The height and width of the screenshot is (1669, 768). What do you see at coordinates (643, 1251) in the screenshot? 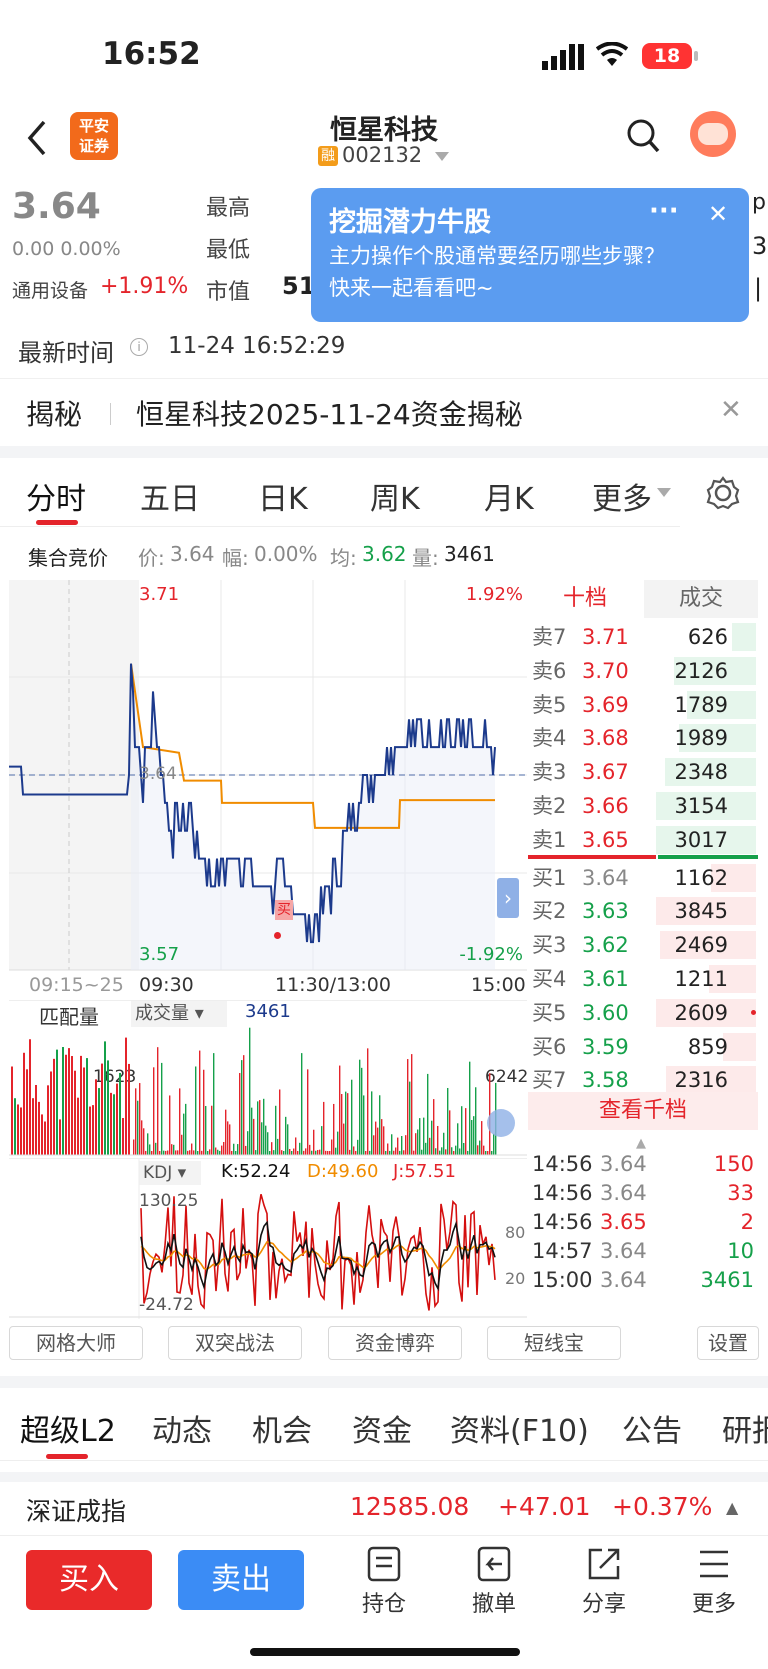
I see `trade-row: 14:57 3.64 10` at bounding box center [643, 1251].